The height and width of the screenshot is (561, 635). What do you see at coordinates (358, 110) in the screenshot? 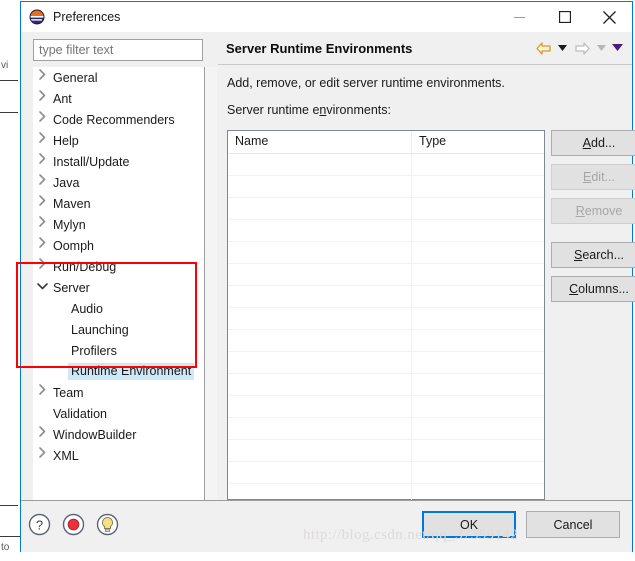
I see `list-label-post: vironments:` at bounding box center [358, 110].